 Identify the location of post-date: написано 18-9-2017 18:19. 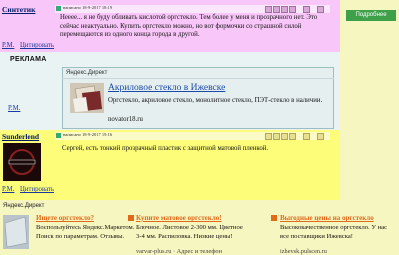
(88, 7).